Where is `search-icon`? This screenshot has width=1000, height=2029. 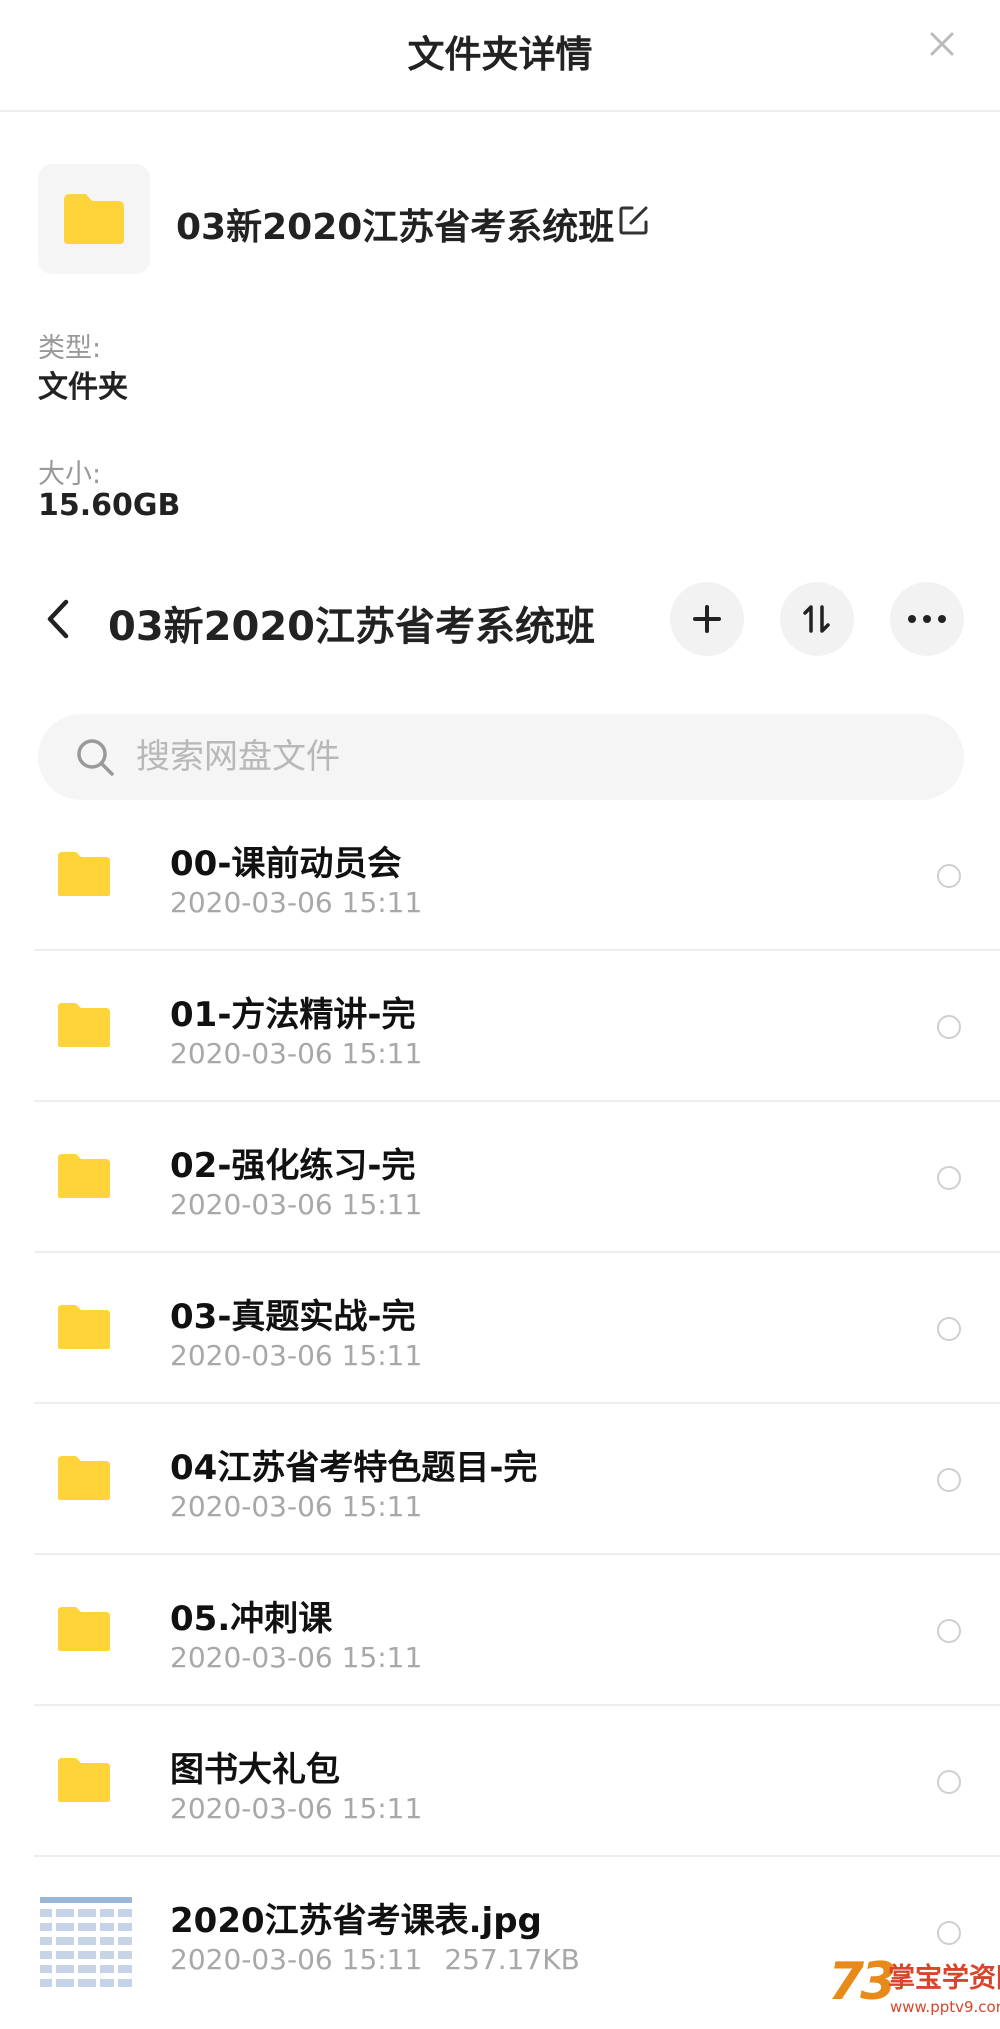
search-icon is located at coordinates (95, 757).